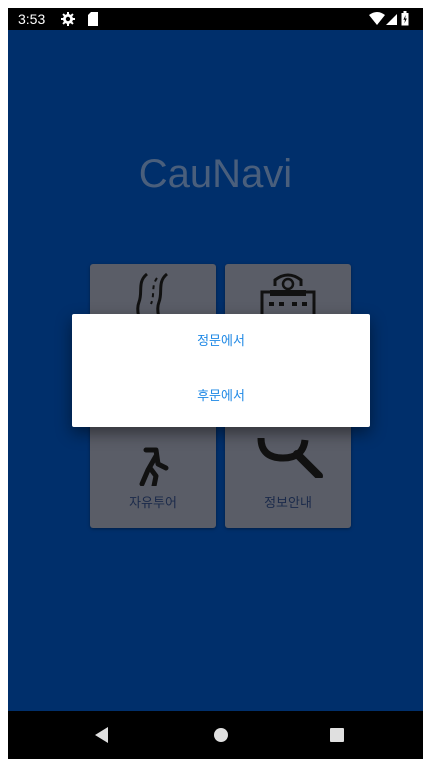 Image resolution: width=431 pixels, height=759 pixels. What do you see at coordinates (288, 503) in the screenshot?
I see `tile-label-info: 정보안내` at bounding box center [288, 503].